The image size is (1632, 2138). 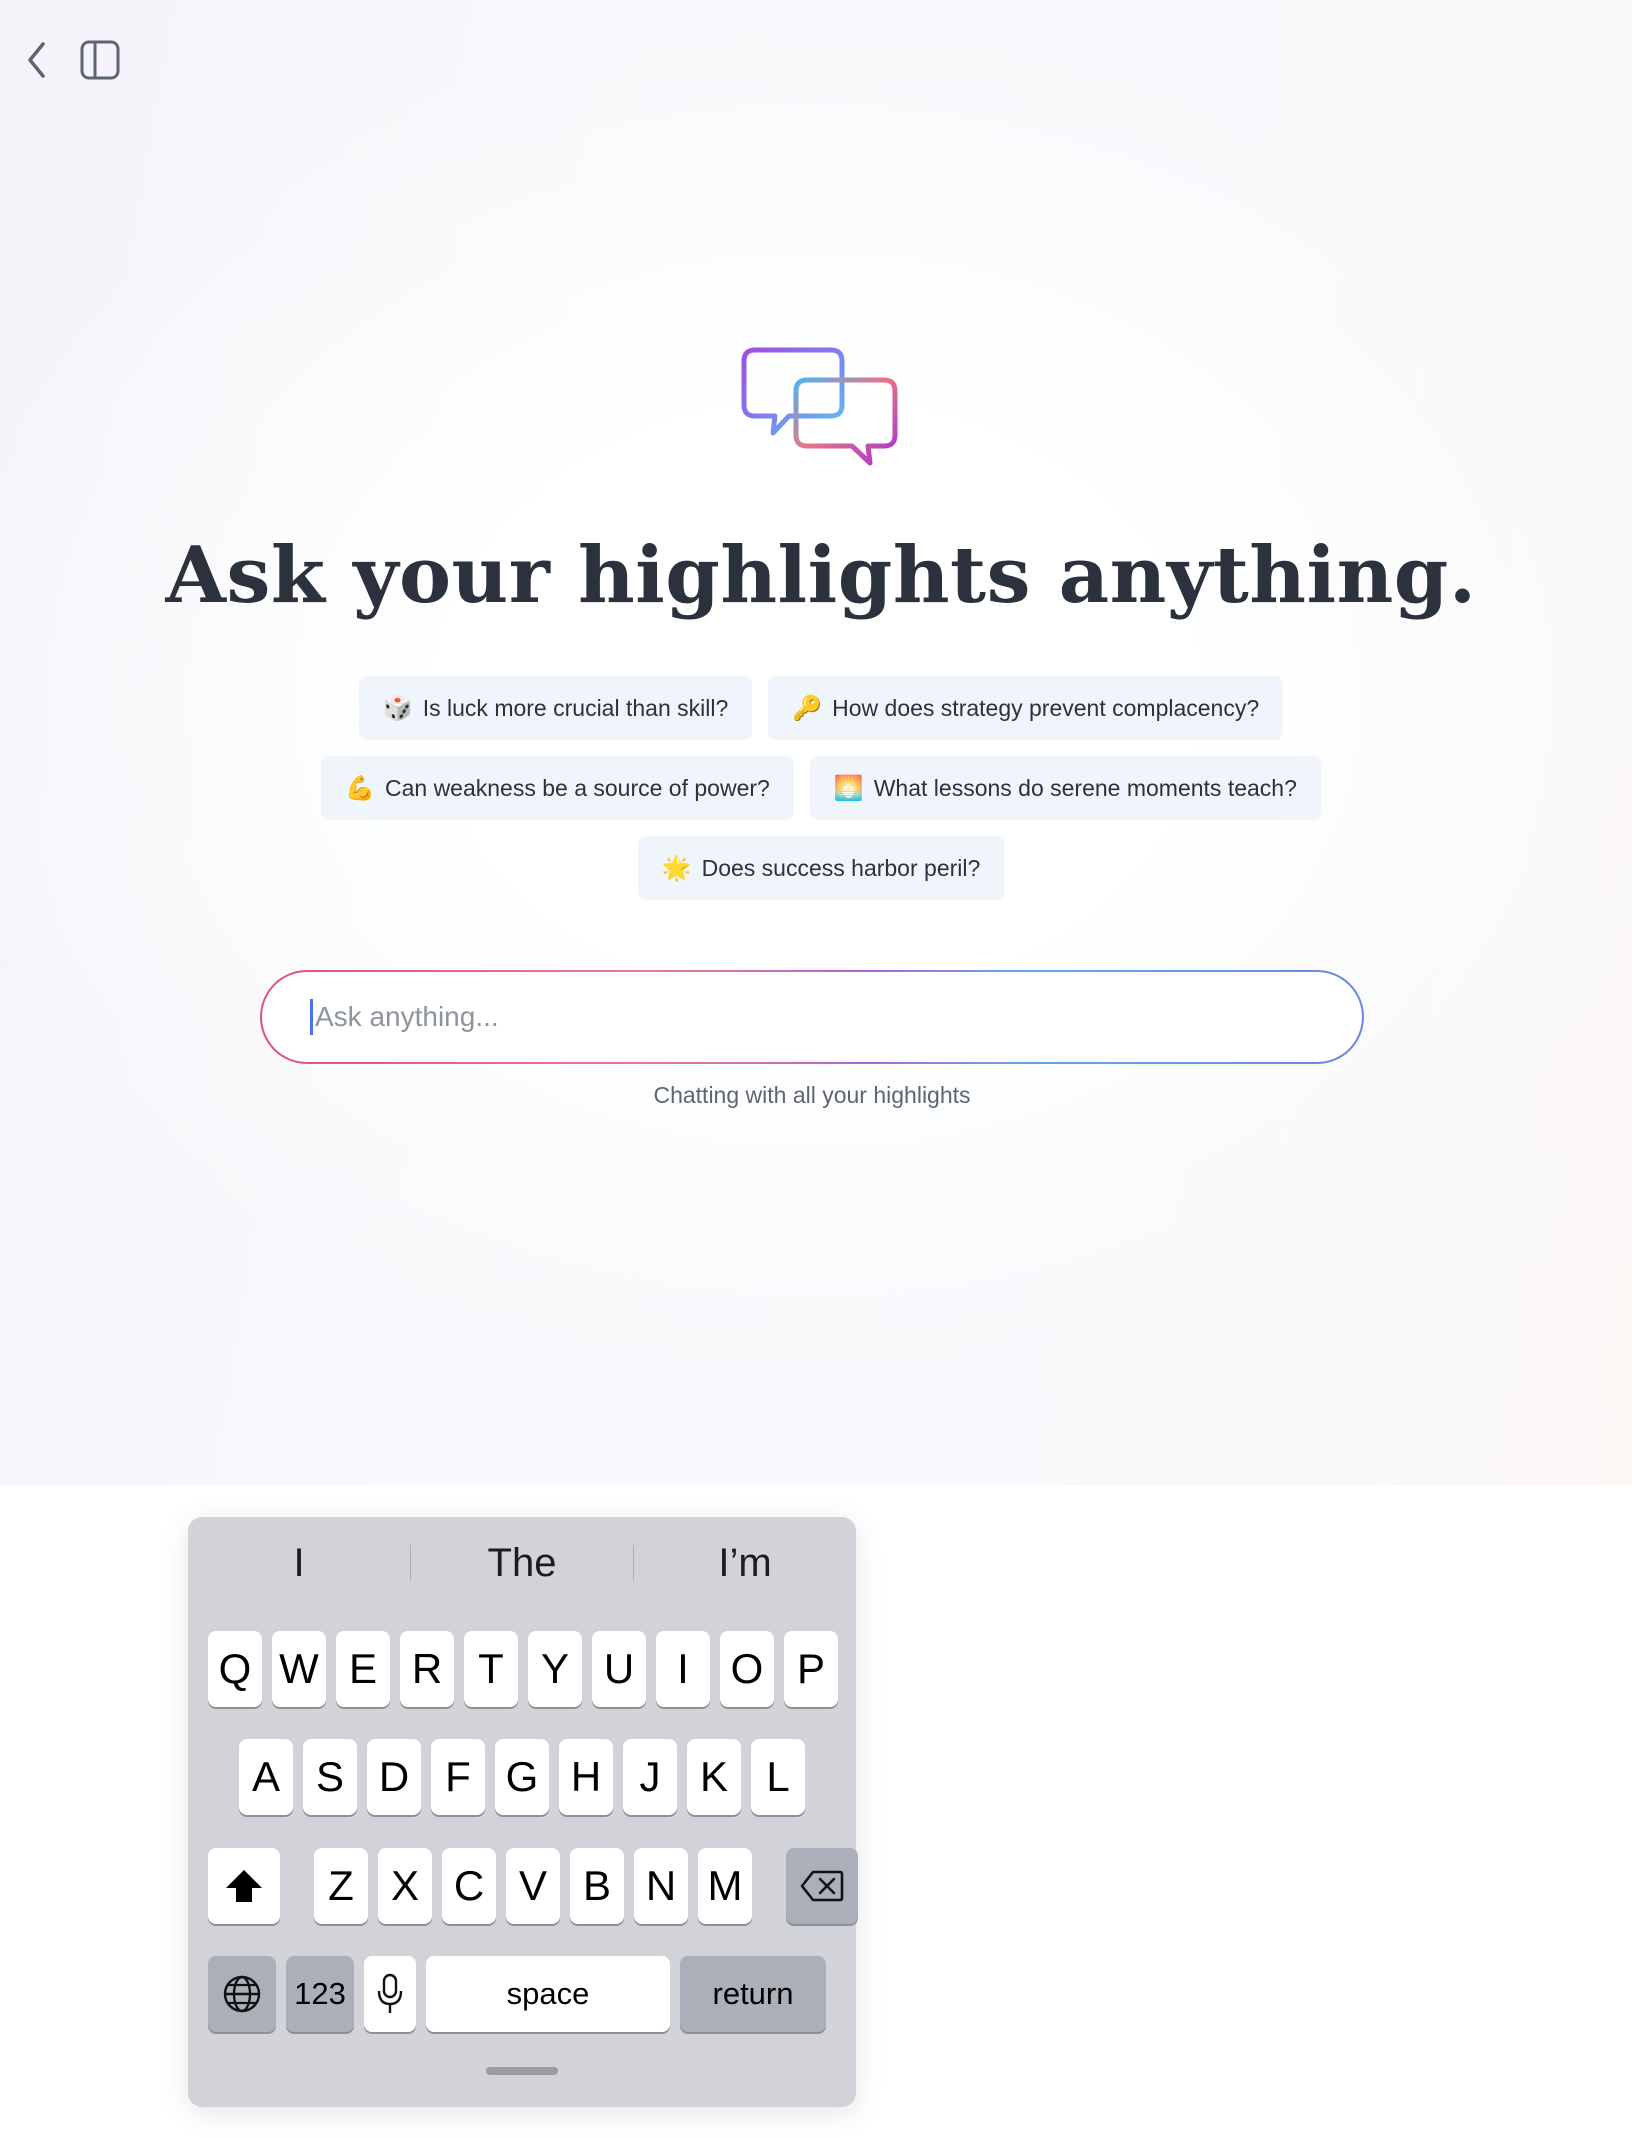 I want to click on globe-key, so click(x=242, y=1994).